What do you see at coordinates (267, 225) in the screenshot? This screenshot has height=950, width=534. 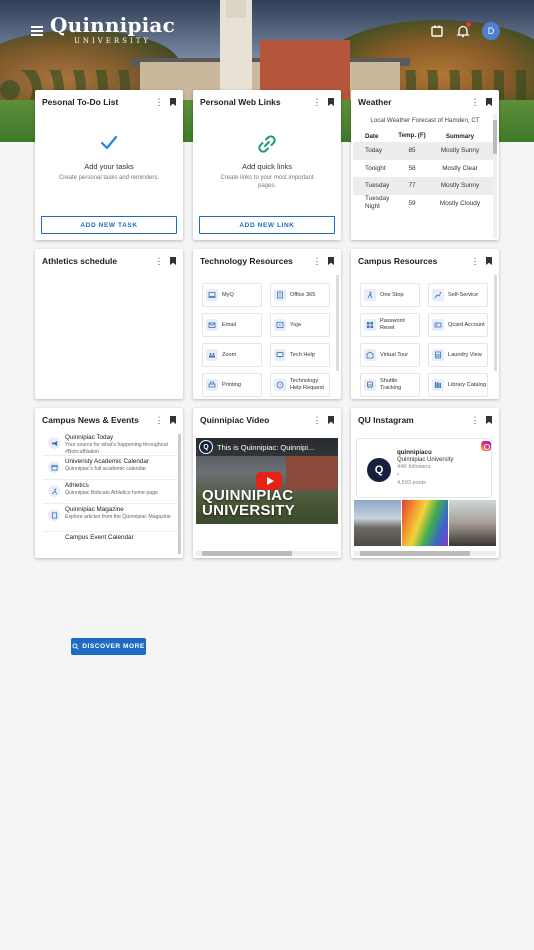 I see `add-new-link-button: ADD NEW LINK` at bounding box center [267, 225].